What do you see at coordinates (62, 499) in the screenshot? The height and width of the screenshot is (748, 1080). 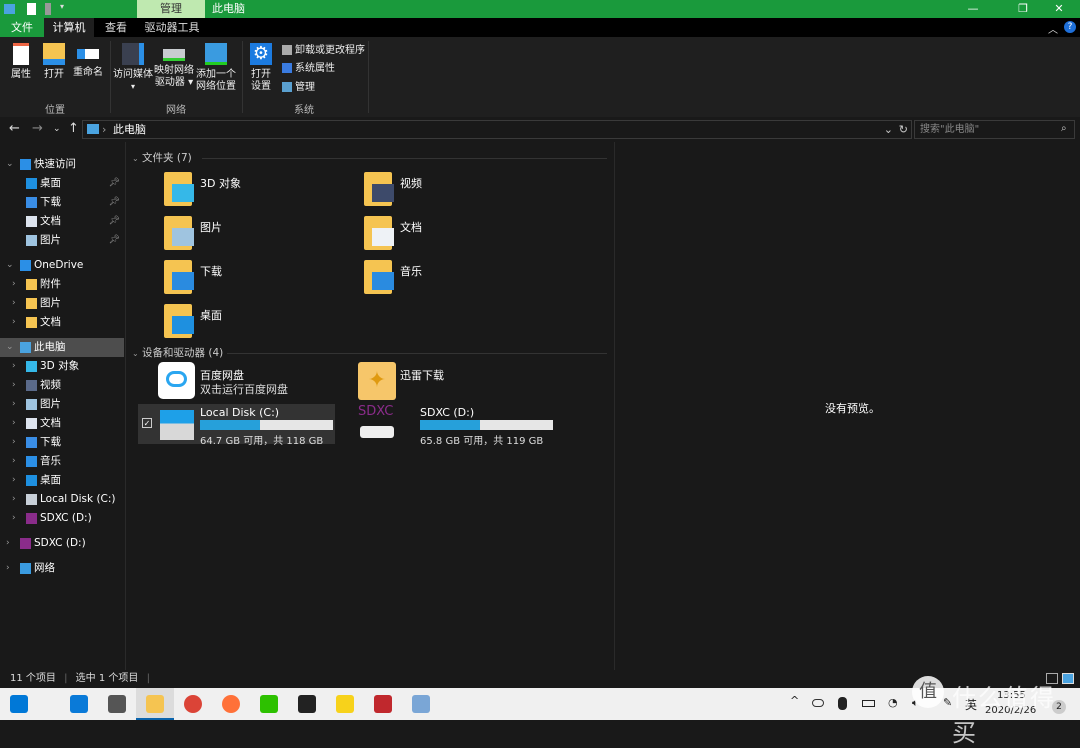 I see `sidebar-item: › Local Disk (C:)` at bounding box center [62, 499].